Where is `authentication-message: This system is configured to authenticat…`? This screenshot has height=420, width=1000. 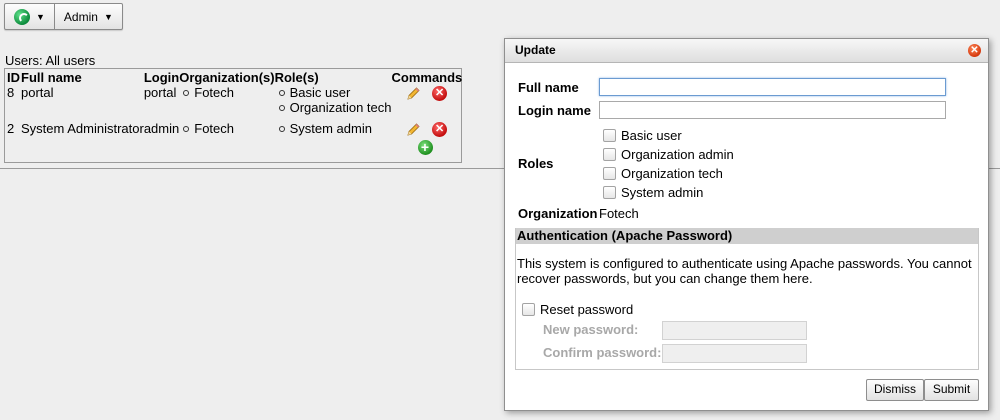
authentication-message: This system is configured to authenticat… is located at coordinates (744, 271).